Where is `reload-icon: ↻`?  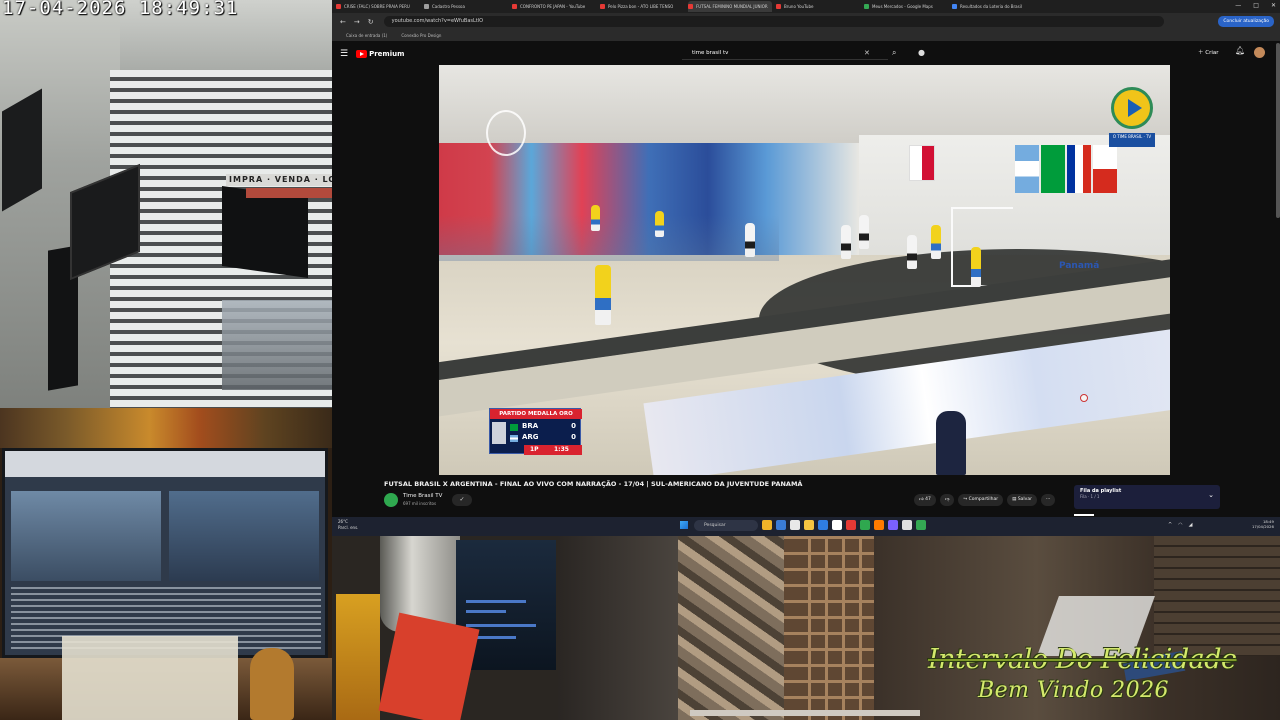
reload-icon: ↻ is located at coordinates (371, 22).